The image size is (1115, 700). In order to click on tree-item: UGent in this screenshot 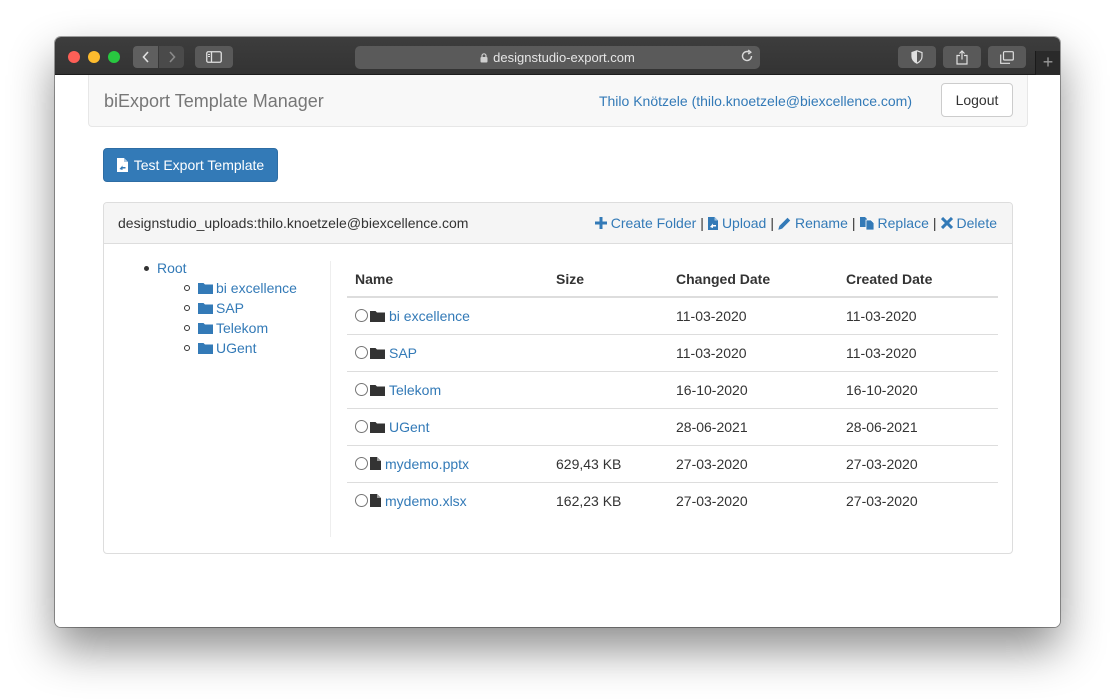, I will do `click(259, 348)`.